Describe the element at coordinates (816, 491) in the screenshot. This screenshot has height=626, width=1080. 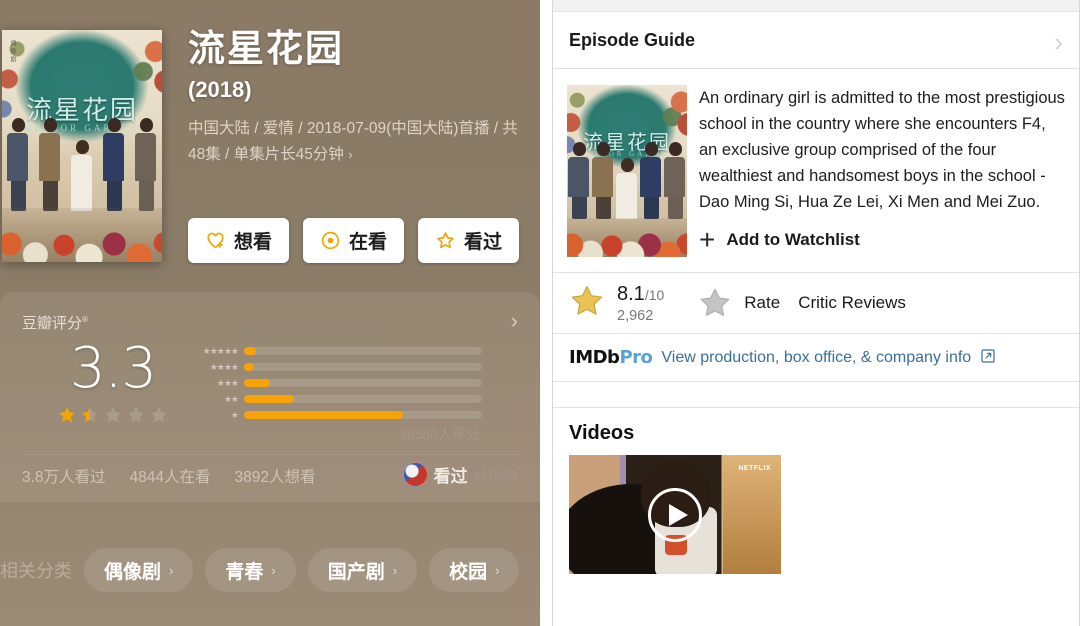
I see `imdb-videos-section: Videos NETFLIX` at that location.